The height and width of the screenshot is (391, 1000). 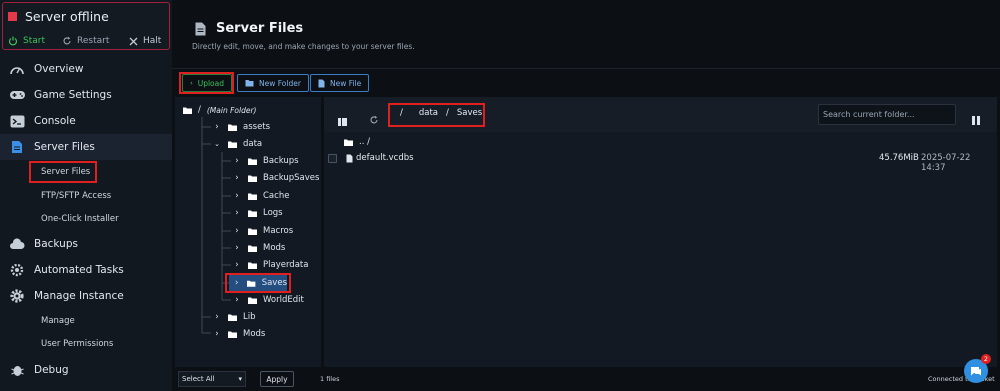 I want to click on gamepad-icon, so click(x=17, y=95).